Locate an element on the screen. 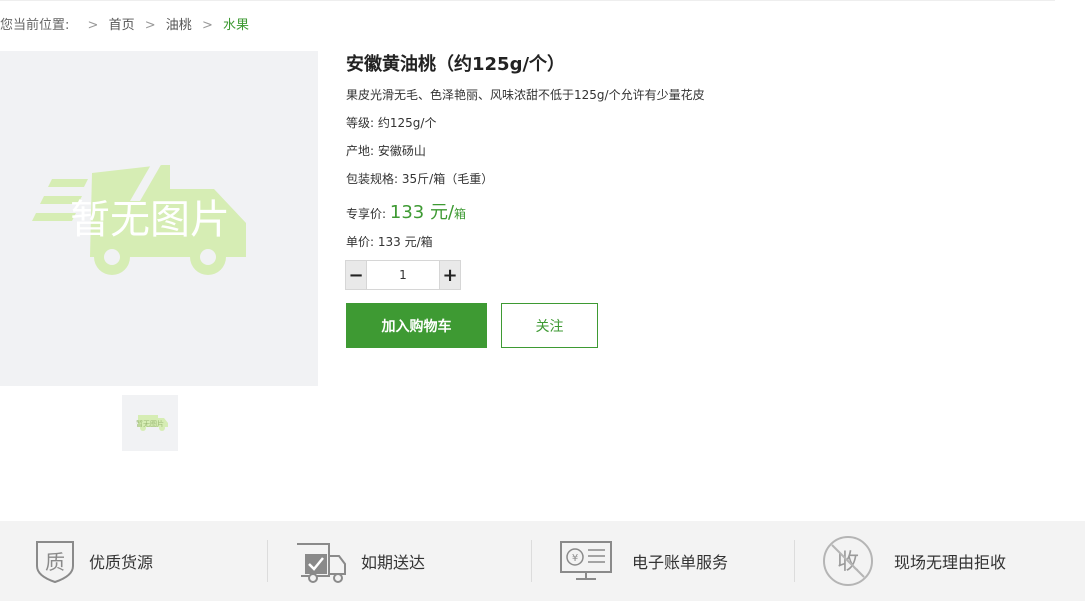  quality-badge-icon: 质 is located at coordinates (55, 561).